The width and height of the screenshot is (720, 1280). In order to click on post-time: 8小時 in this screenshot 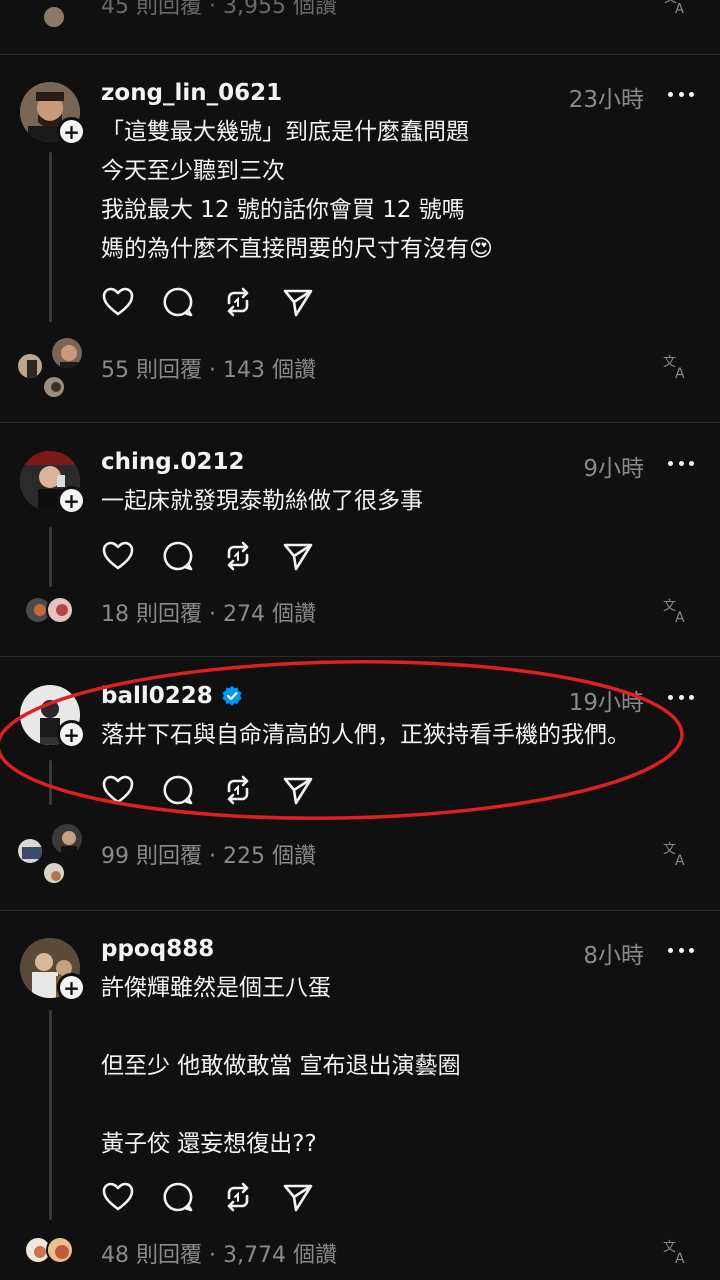, I will do `click(613, 956)`.